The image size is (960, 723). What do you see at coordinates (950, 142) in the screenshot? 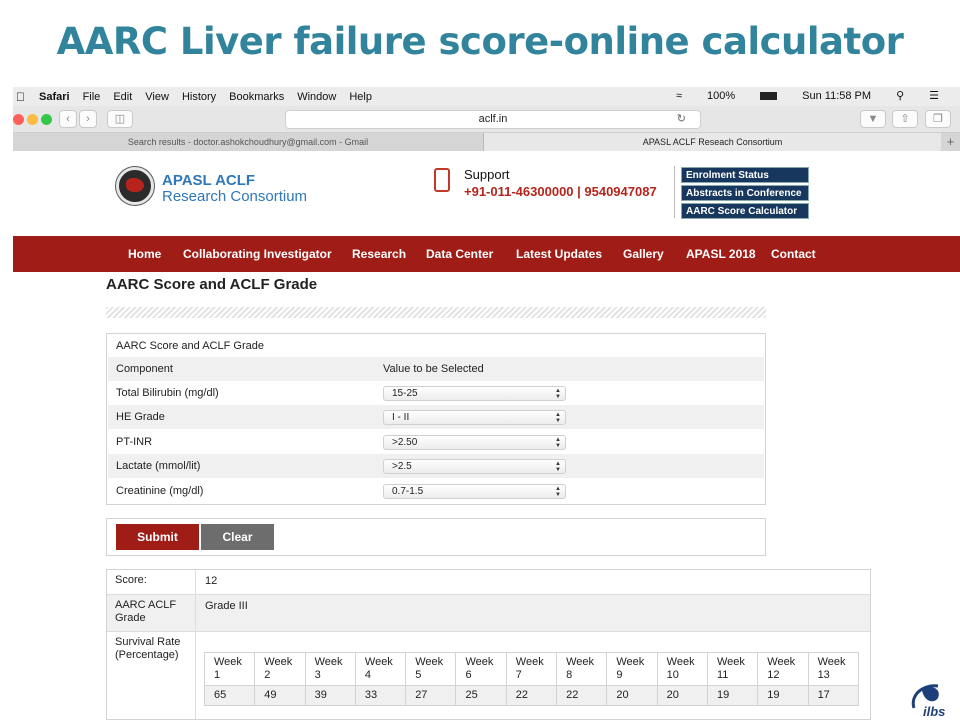
I see `new-tab-icon: +` at bounding box center [950, 142].